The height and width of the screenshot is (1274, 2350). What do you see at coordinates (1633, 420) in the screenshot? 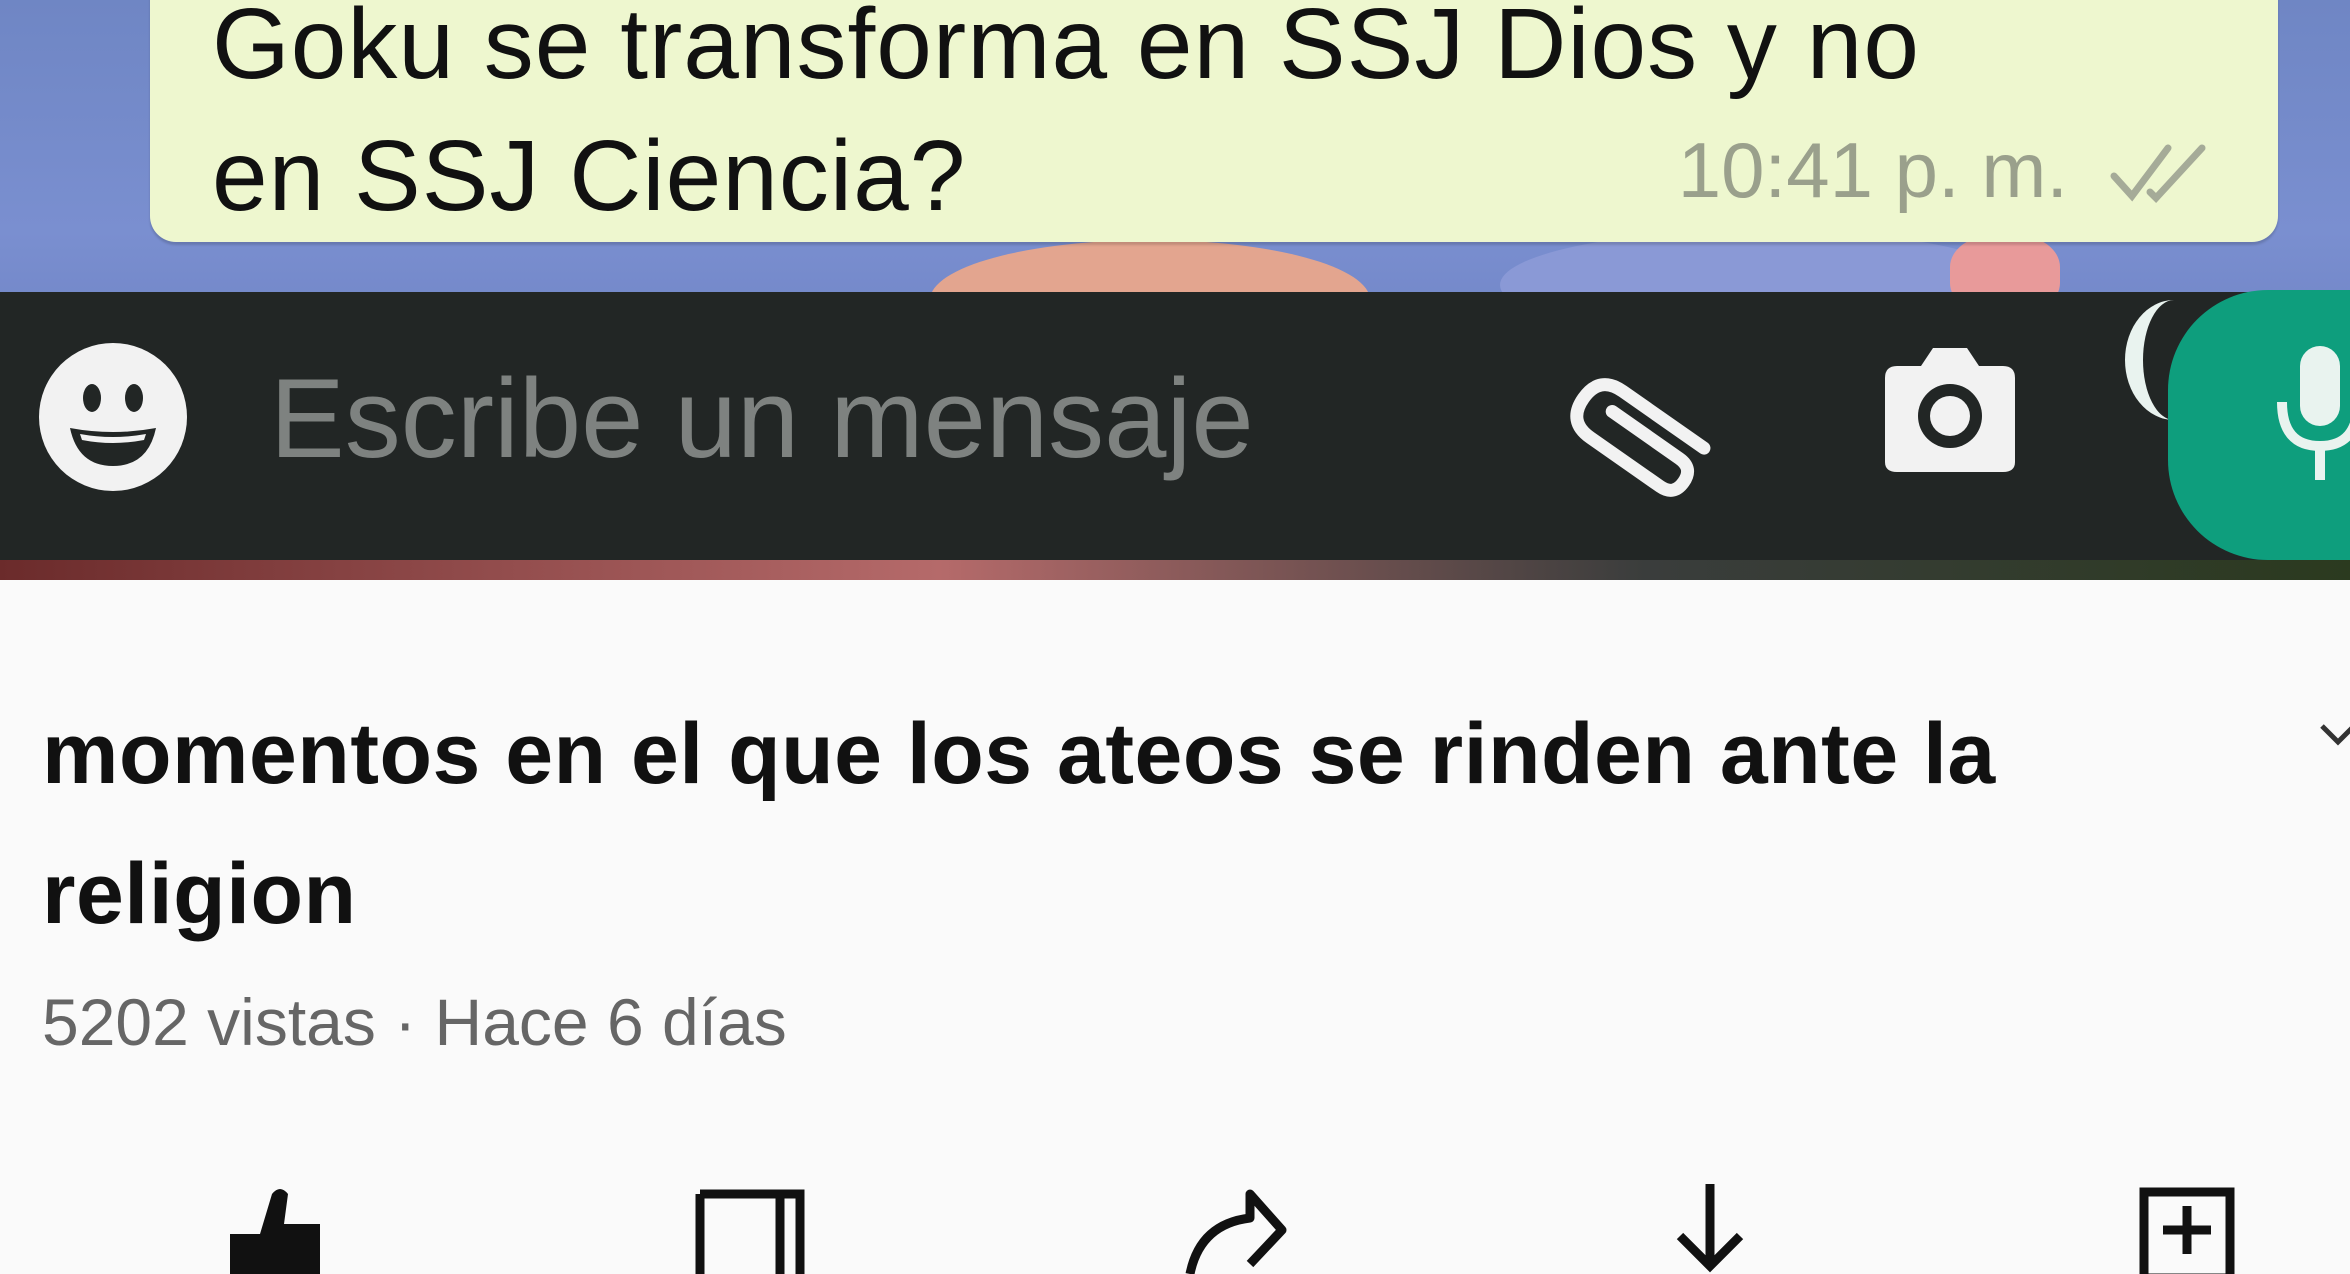
I see `paperclip-icon` at bounding box center [1633, 420].